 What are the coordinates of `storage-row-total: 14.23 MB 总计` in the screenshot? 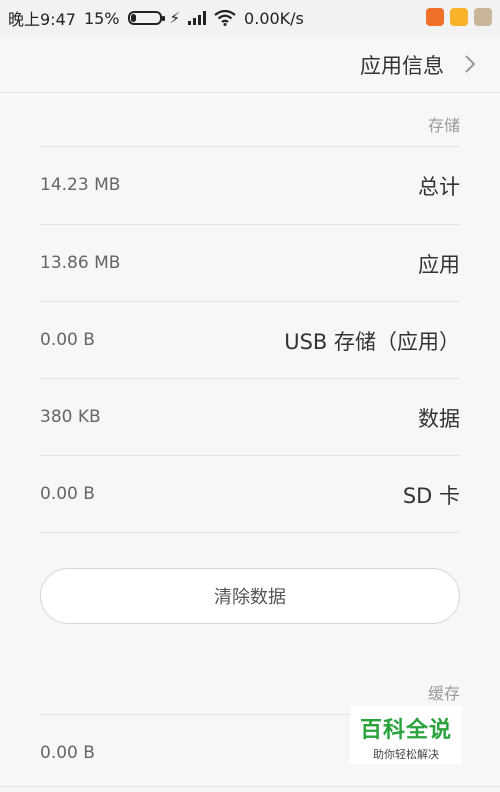 It's located at (250, 185).